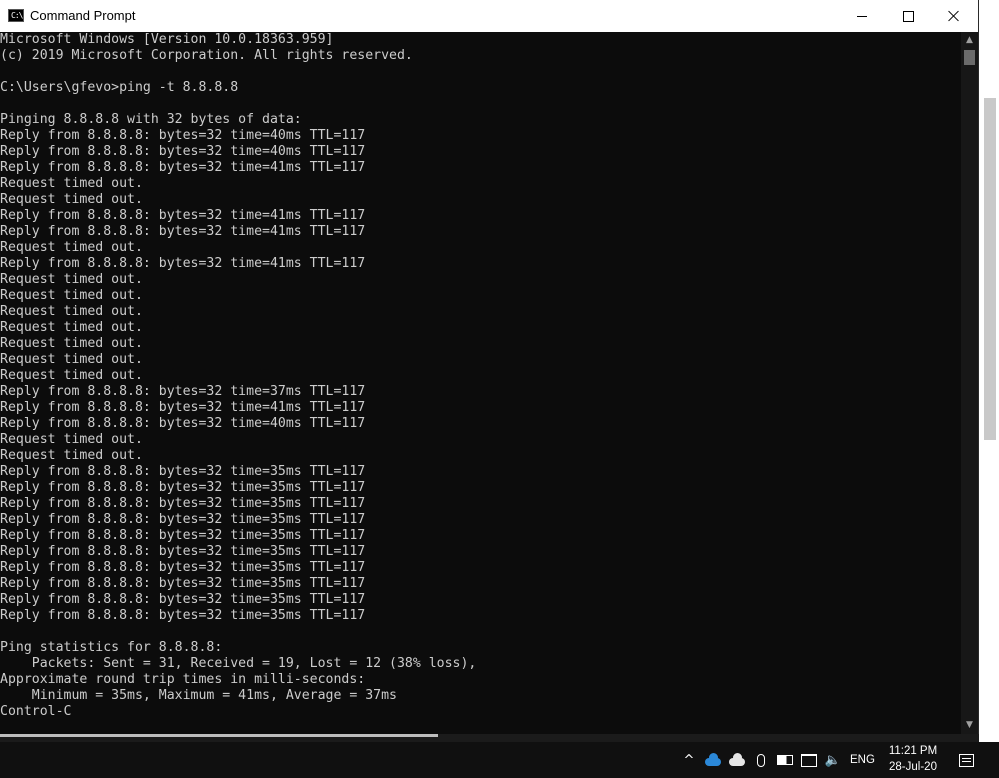 The image size is (999, 778). I want to click on battery-icon, so click(785, 760).